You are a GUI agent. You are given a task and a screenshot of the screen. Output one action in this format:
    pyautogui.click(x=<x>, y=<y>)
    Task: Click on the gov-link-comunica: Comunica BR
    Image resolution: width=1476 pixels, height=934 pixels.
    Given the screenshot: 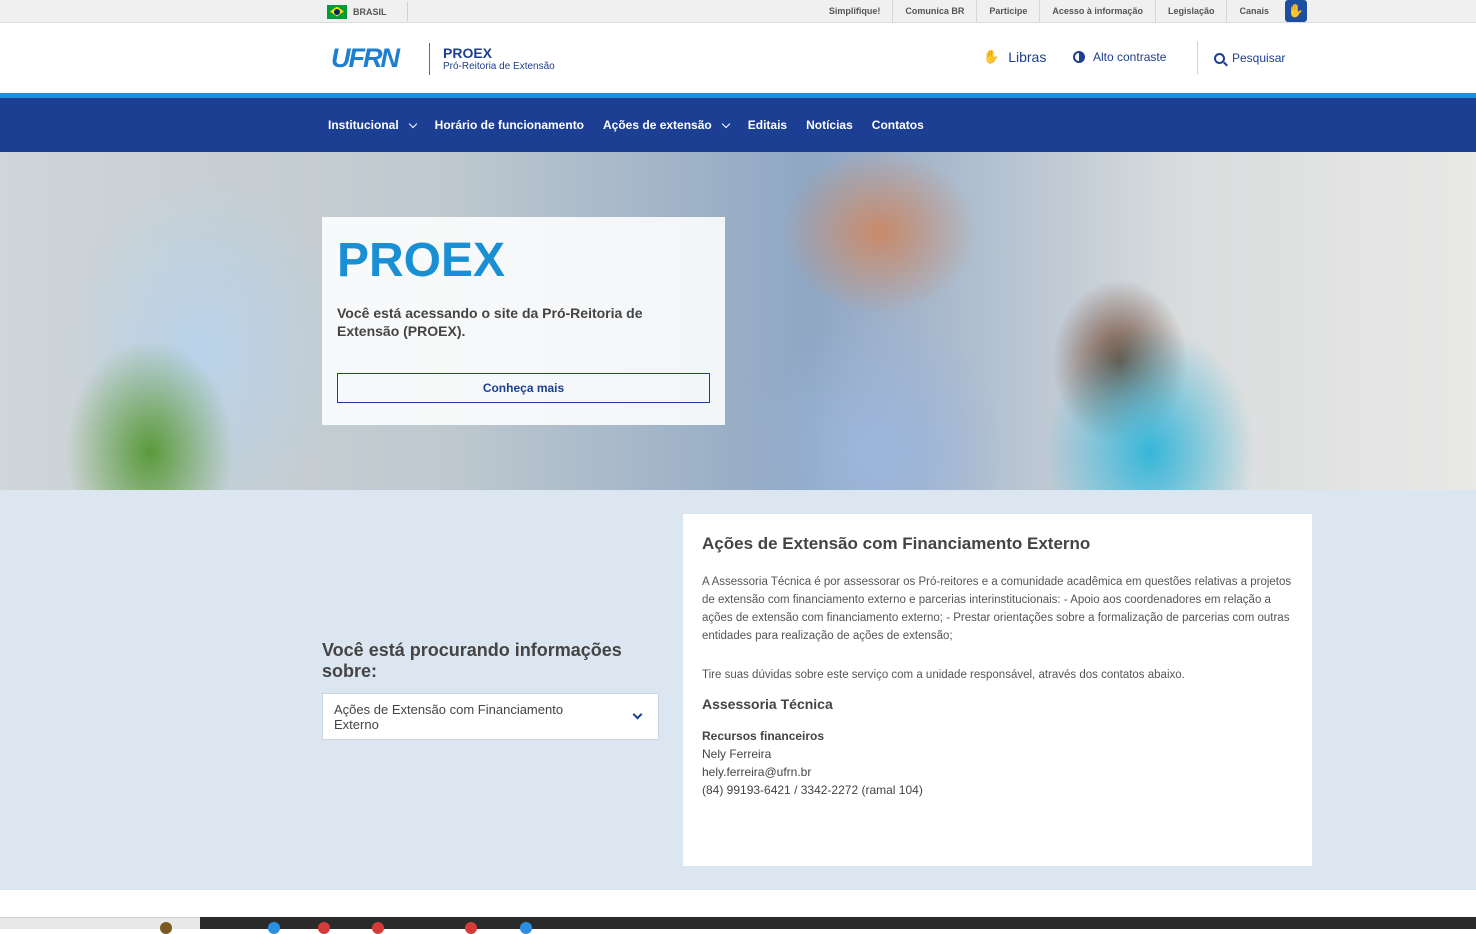 What is the action you would take?
    pyautogui.click(x=934, y=11)
    